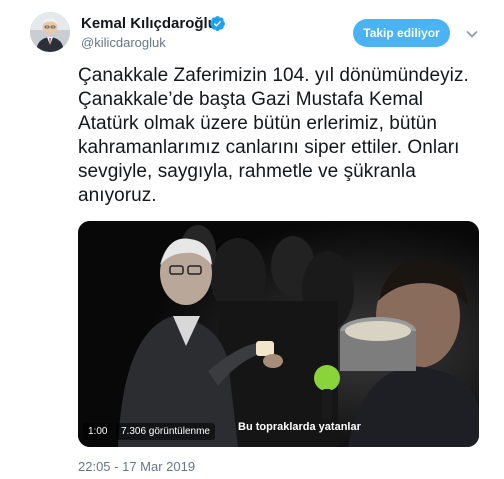 Image resolution: width=504 pixels, height=479 pixels. Describe the element at coordinates (472, 34) in the screenshot. I see `chevron-down-icon` at that location.